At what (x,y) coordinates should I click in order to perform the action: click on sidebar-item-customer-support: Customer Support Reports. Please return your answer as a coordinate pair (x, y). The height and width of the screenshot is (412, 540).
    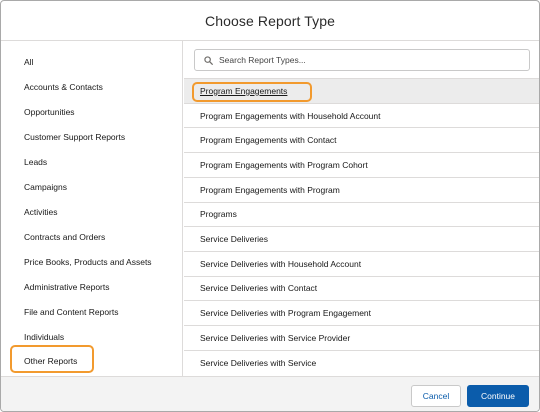
    Looking at the image, I should click on (74, 137).